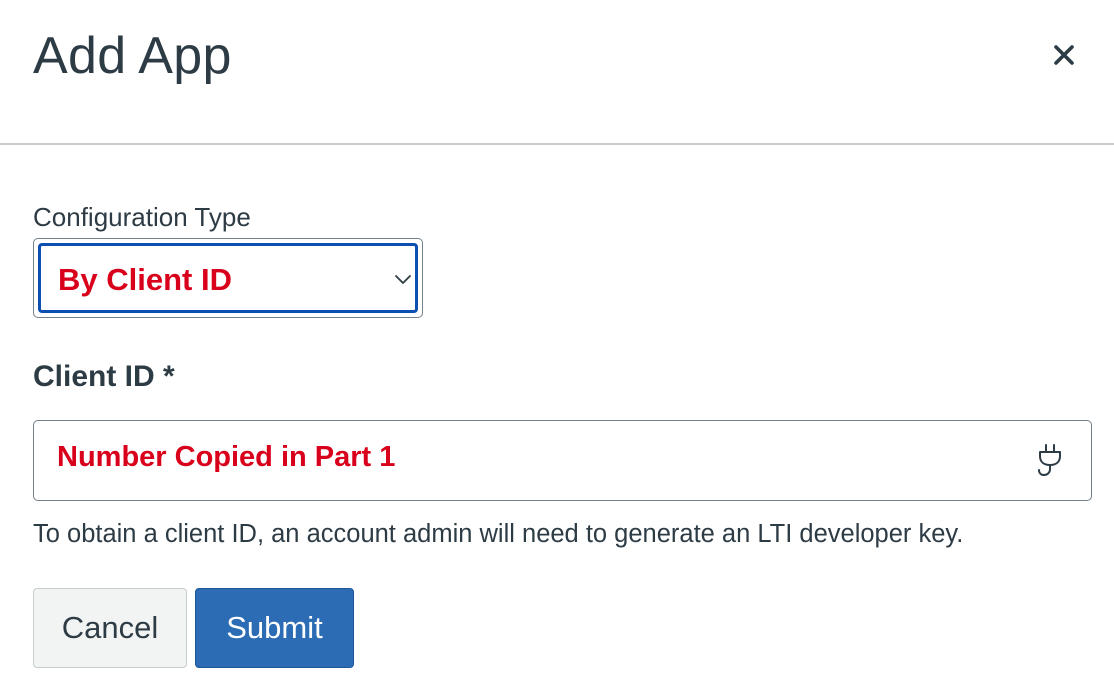 The width and height of the screenshot is (1114, 694). I want to click on config-type-select: By Client ID, so click(228, 278).